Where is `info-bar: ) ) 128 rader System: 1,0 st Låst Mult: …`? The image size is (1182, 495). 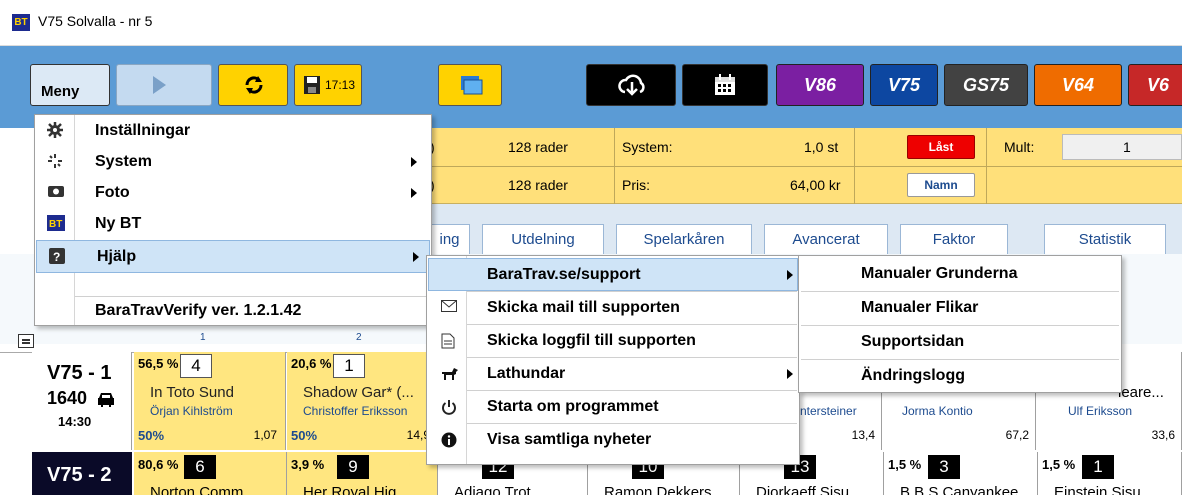 info-bar: ) ) 128 rader System: 1,0 st Låst Mult: … is located at coordinates (806, 166).